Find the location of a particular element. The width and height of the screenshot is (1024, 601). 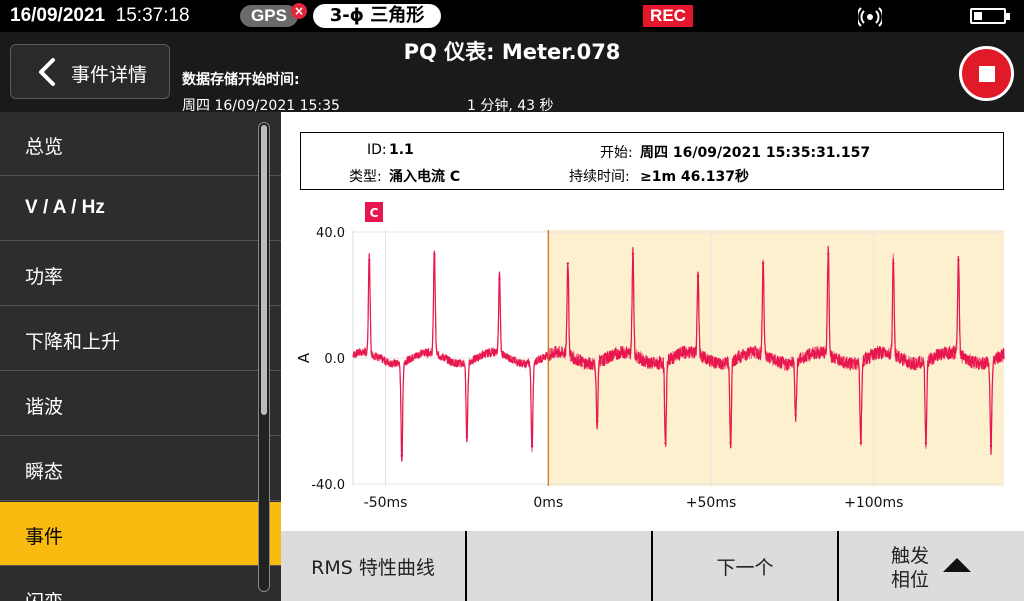

sidebar-item-label: 功率 is located at coordinates (44, 277).